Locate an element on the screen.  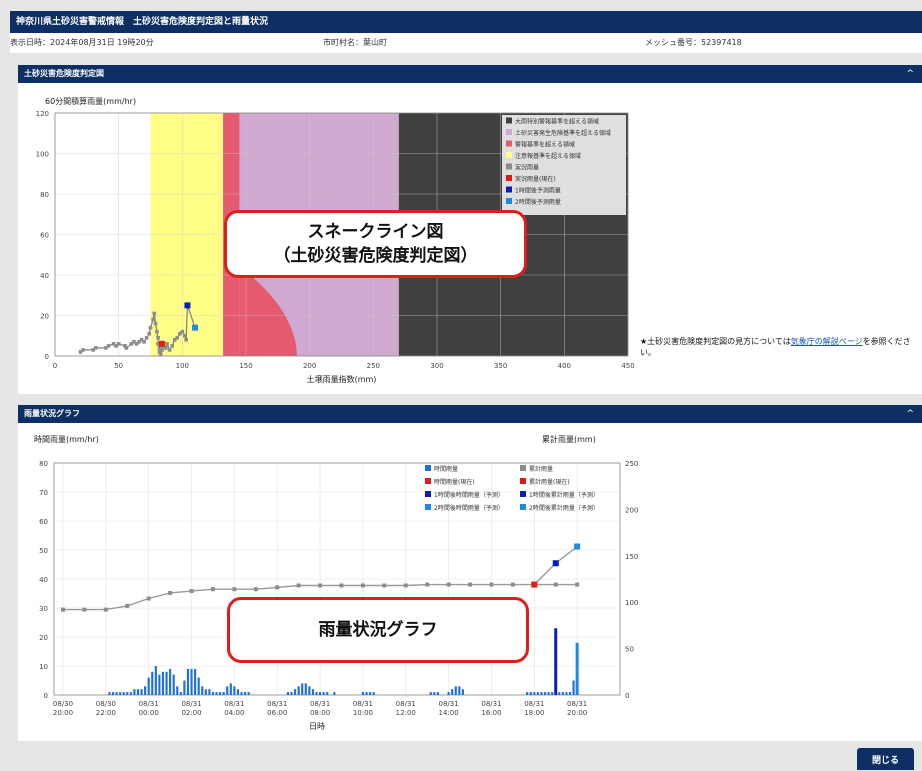
x-tick-label: 50 is located at coordinates (118, 366).